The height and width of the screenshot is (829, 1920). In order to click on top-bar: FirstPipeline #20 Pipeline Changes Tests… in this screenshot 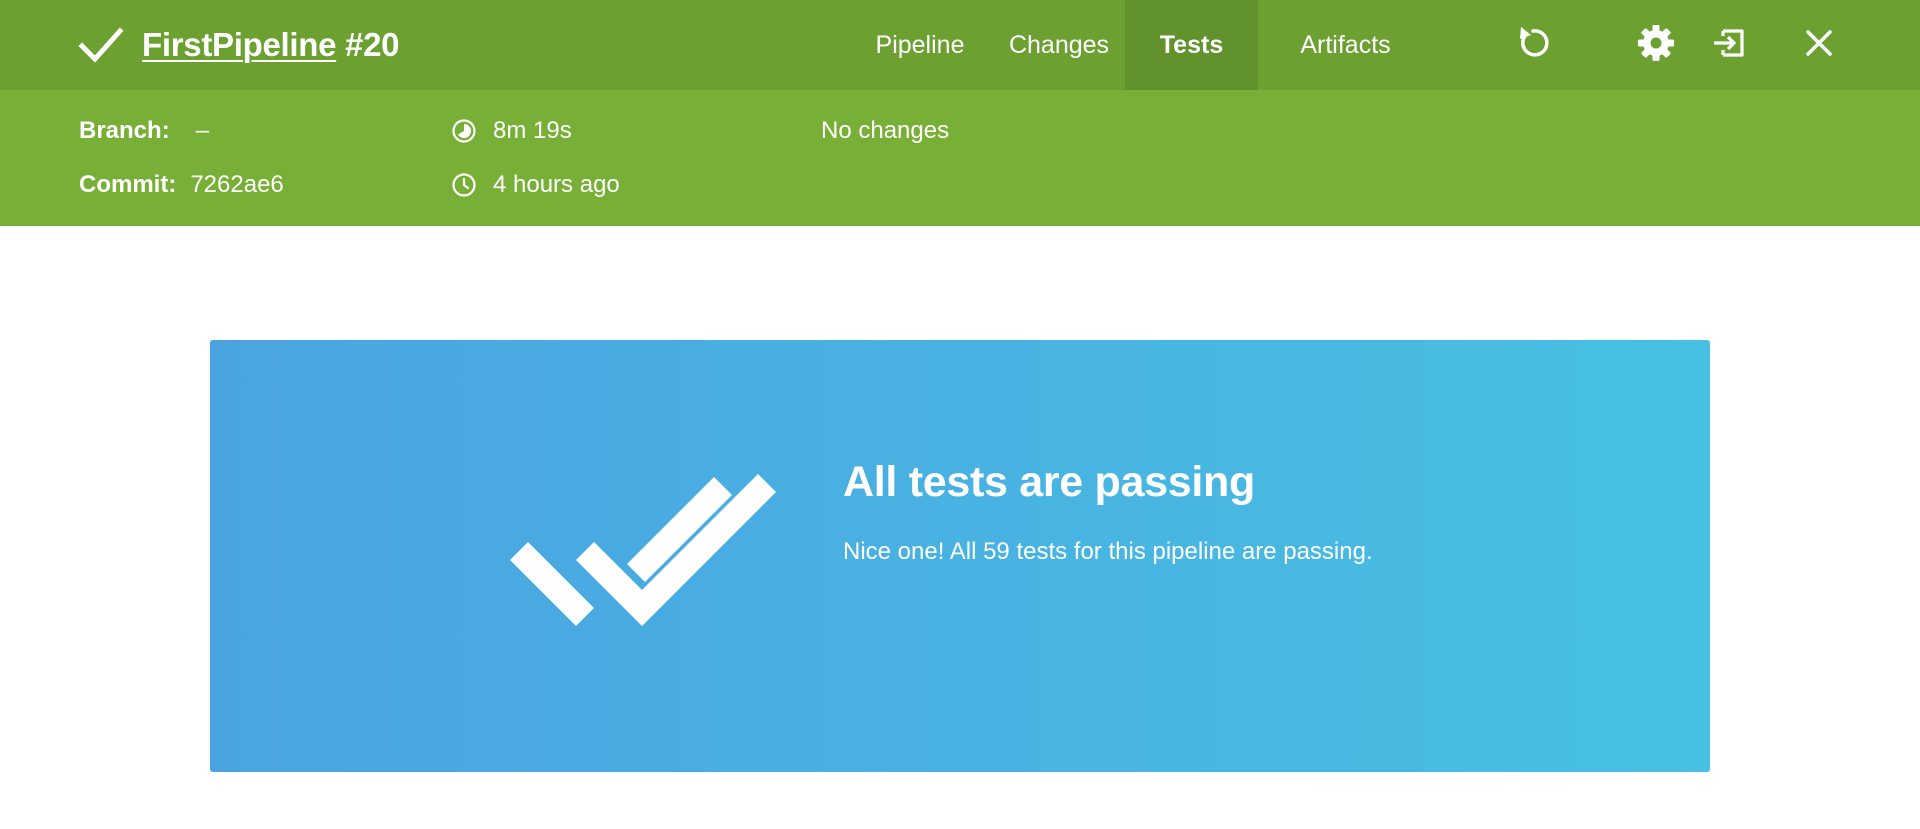, I will do `click(960, 45)`.